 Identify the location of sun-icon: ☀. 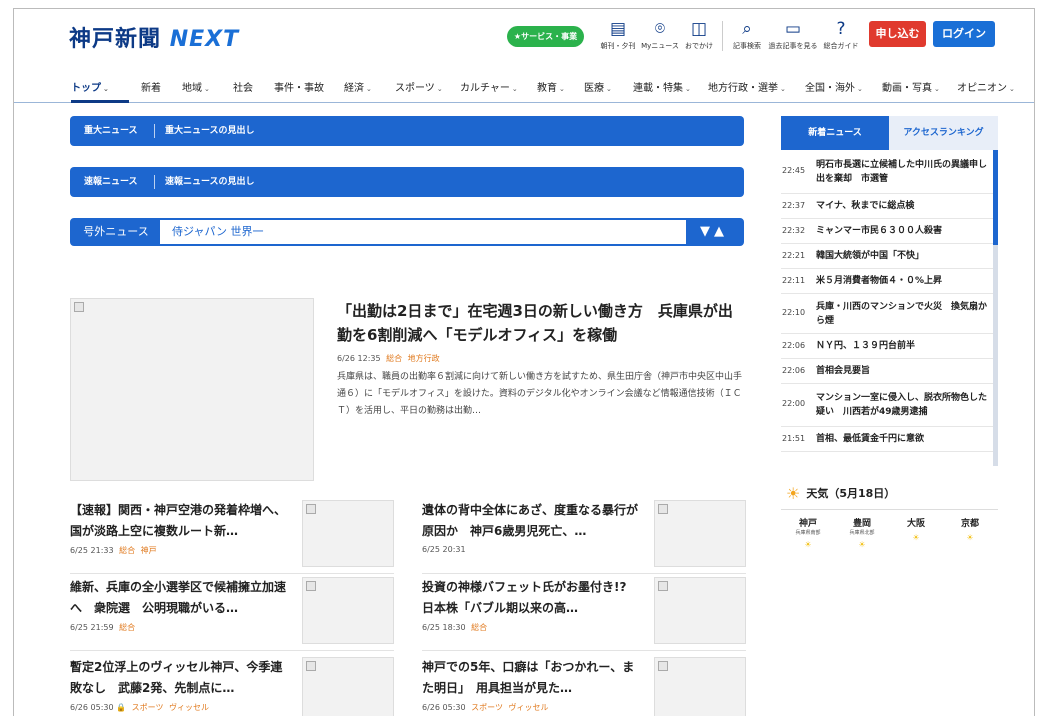
(970, 537).